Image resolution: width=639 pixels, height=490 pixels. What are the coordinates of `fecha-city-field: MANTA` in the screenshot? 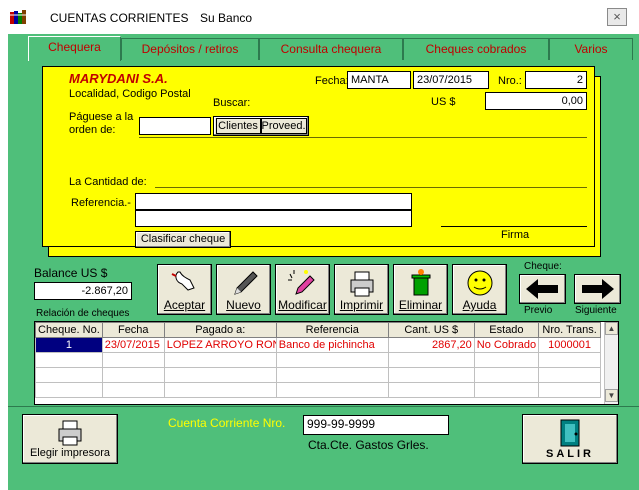 It's located at (379, 80).